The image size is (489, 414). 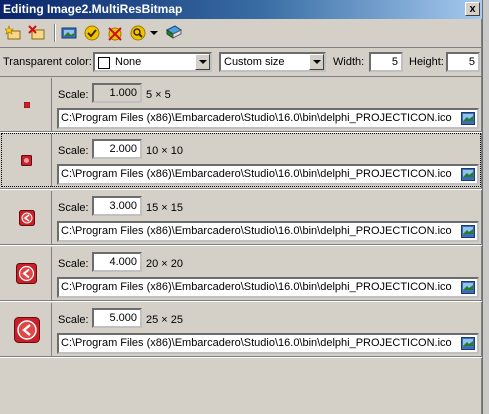 I want to click on scale-field: 3.000, so click(x=117, y=206).